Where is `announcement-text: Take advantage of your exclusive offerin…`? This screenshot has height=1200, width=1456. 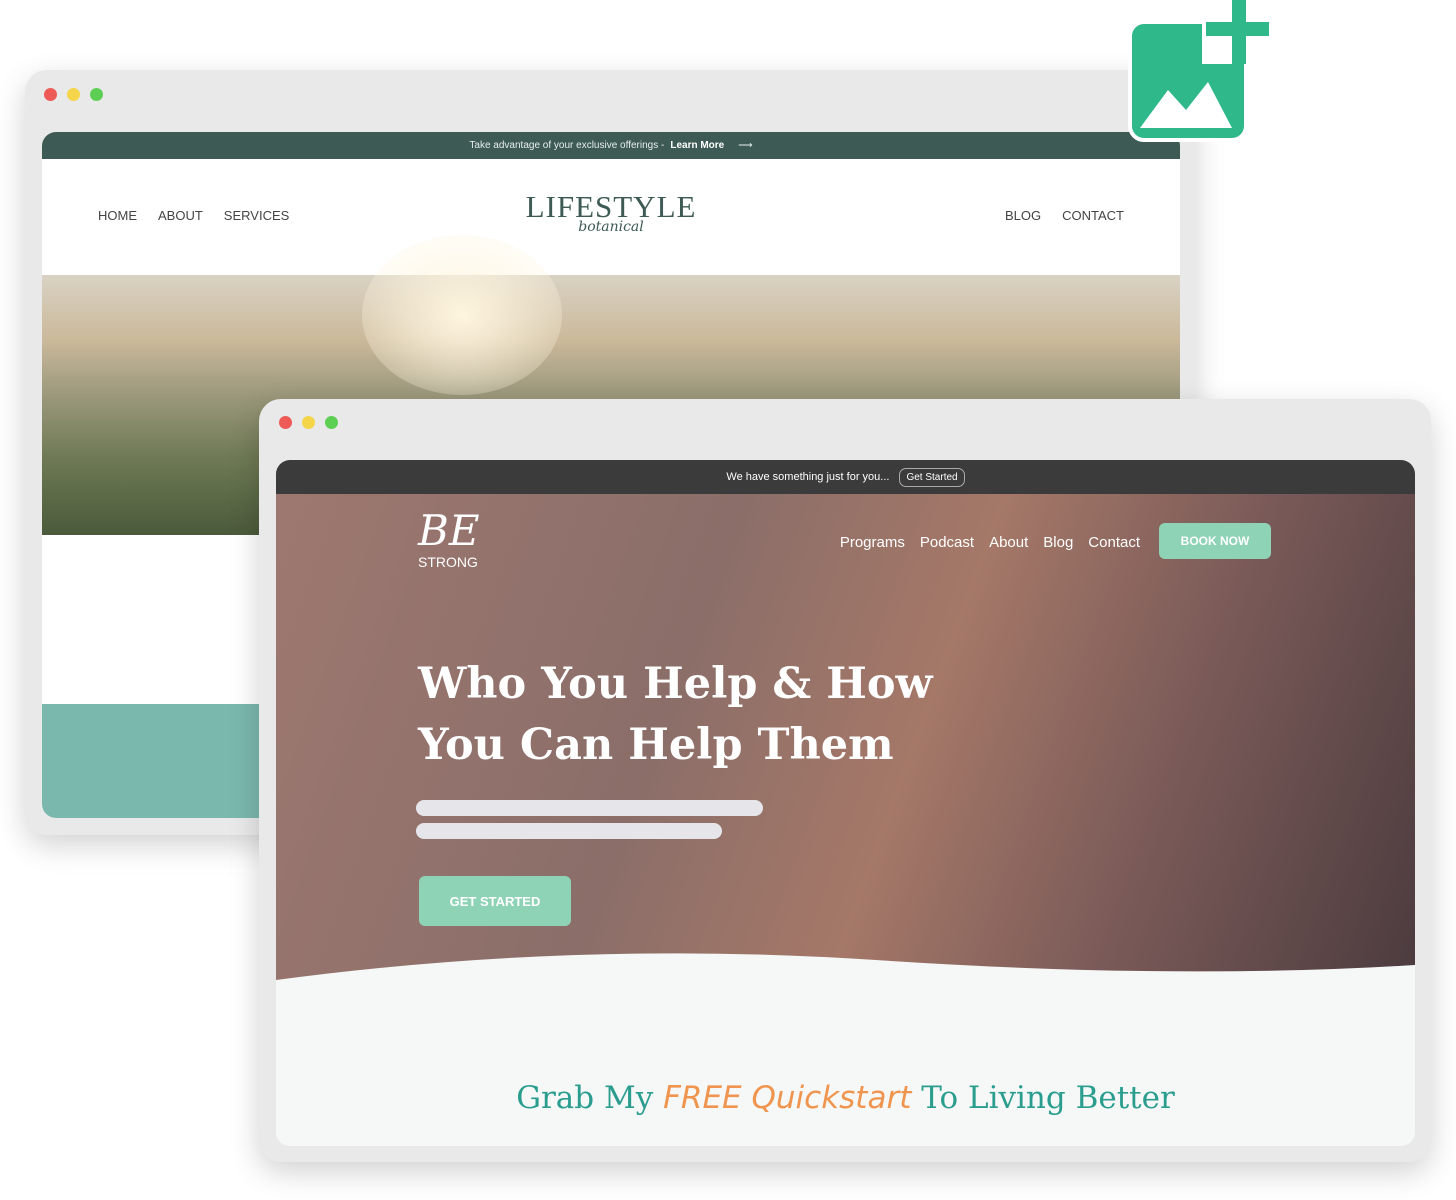 announcement-text: Take advantage of your exclusive offerin… is located at coordinates (567, 145).